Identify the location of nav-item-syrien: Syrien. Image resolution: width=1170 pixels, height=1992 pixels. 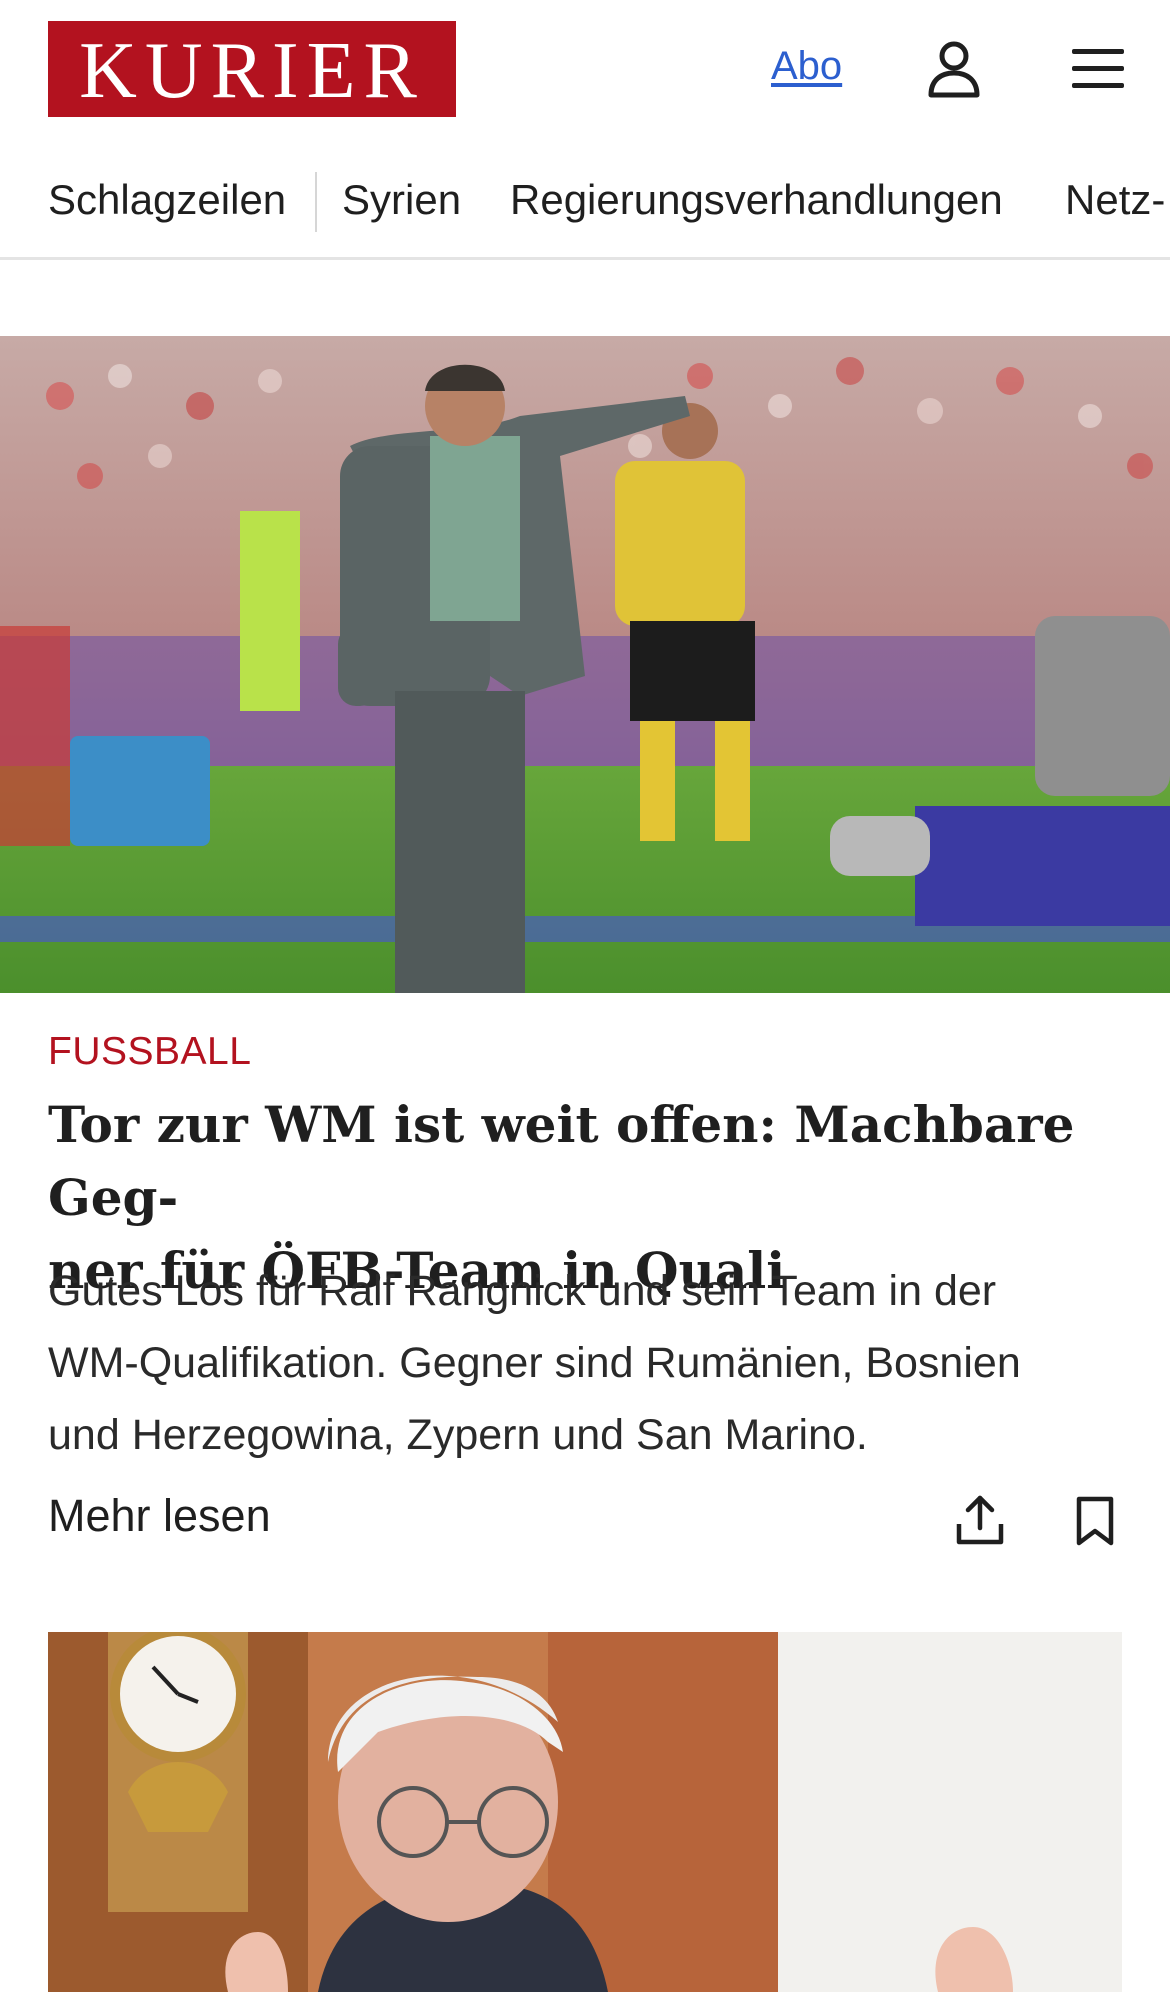
(401, 200).